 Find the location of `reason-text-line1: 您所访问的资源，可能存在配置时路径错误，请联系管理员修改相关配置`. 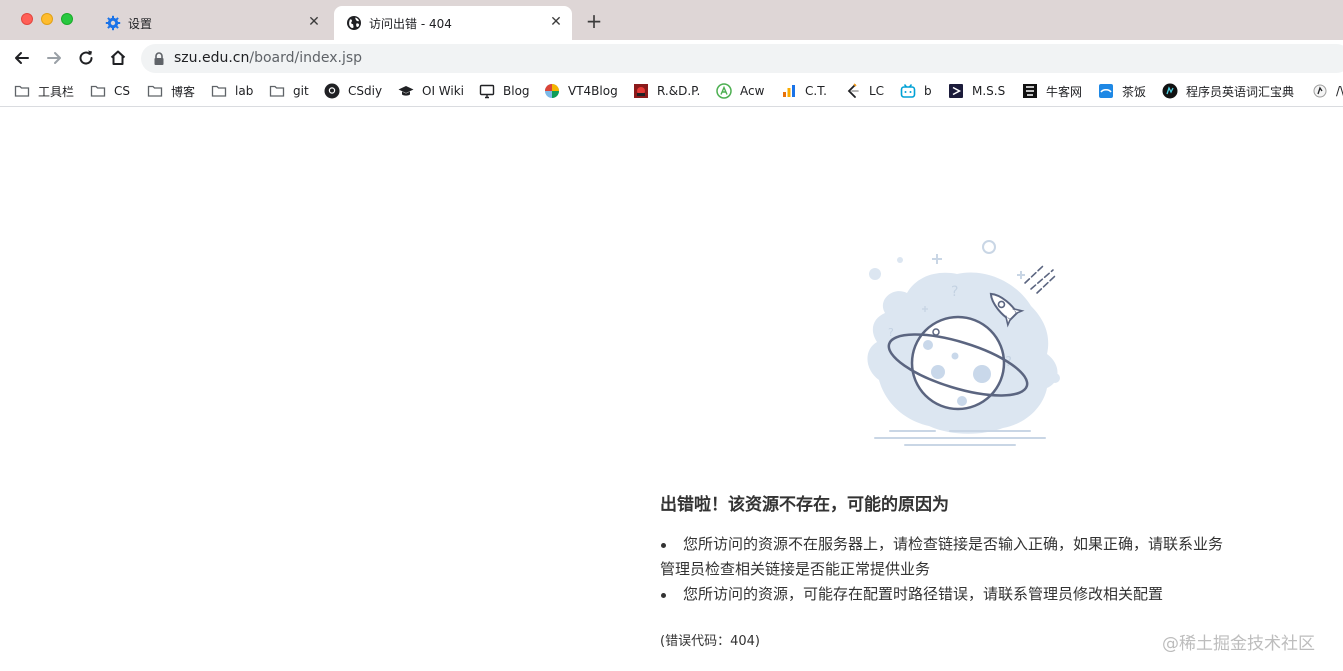

reason-text-line1: 您所访问的资源，可能存在配置时路径错误，请联系管理员修改相关配置 is located at coordinates (923, 594).